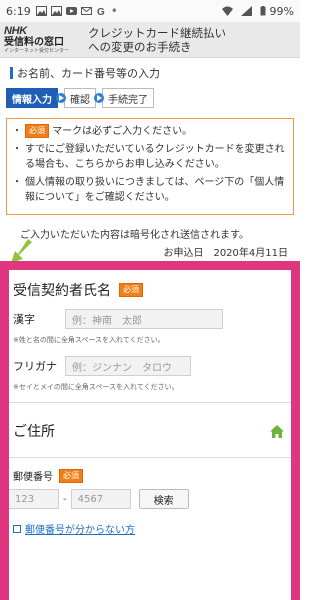 Image resolution: width=320 pixels, height=600 pixels. I want to click on section-heading: お名前、カード番号等の入力, so click(150, 71).